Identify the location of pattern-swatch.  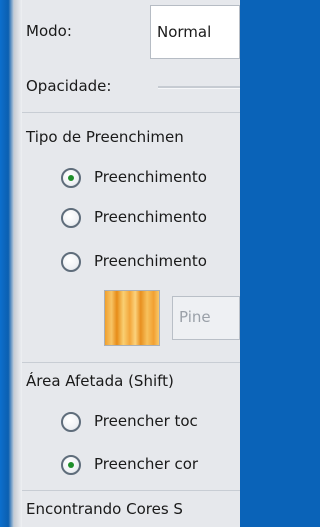
(132, 318).